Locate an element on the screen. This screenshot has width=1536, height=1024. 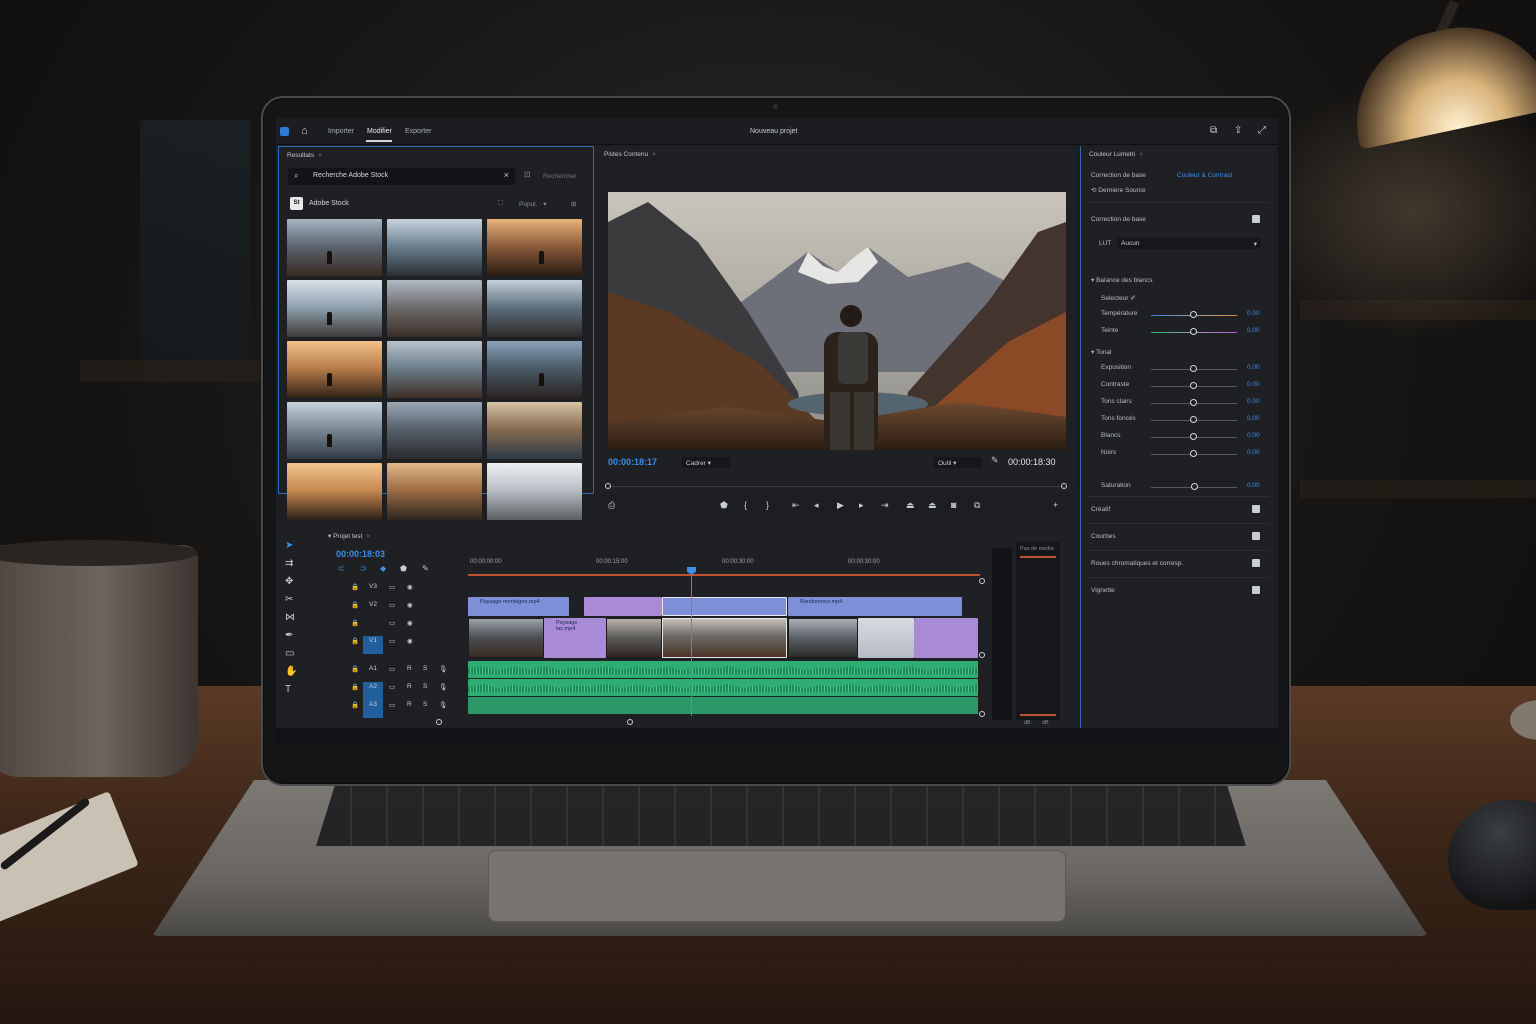
clip-v1-color is located at coordinates (946, 638).